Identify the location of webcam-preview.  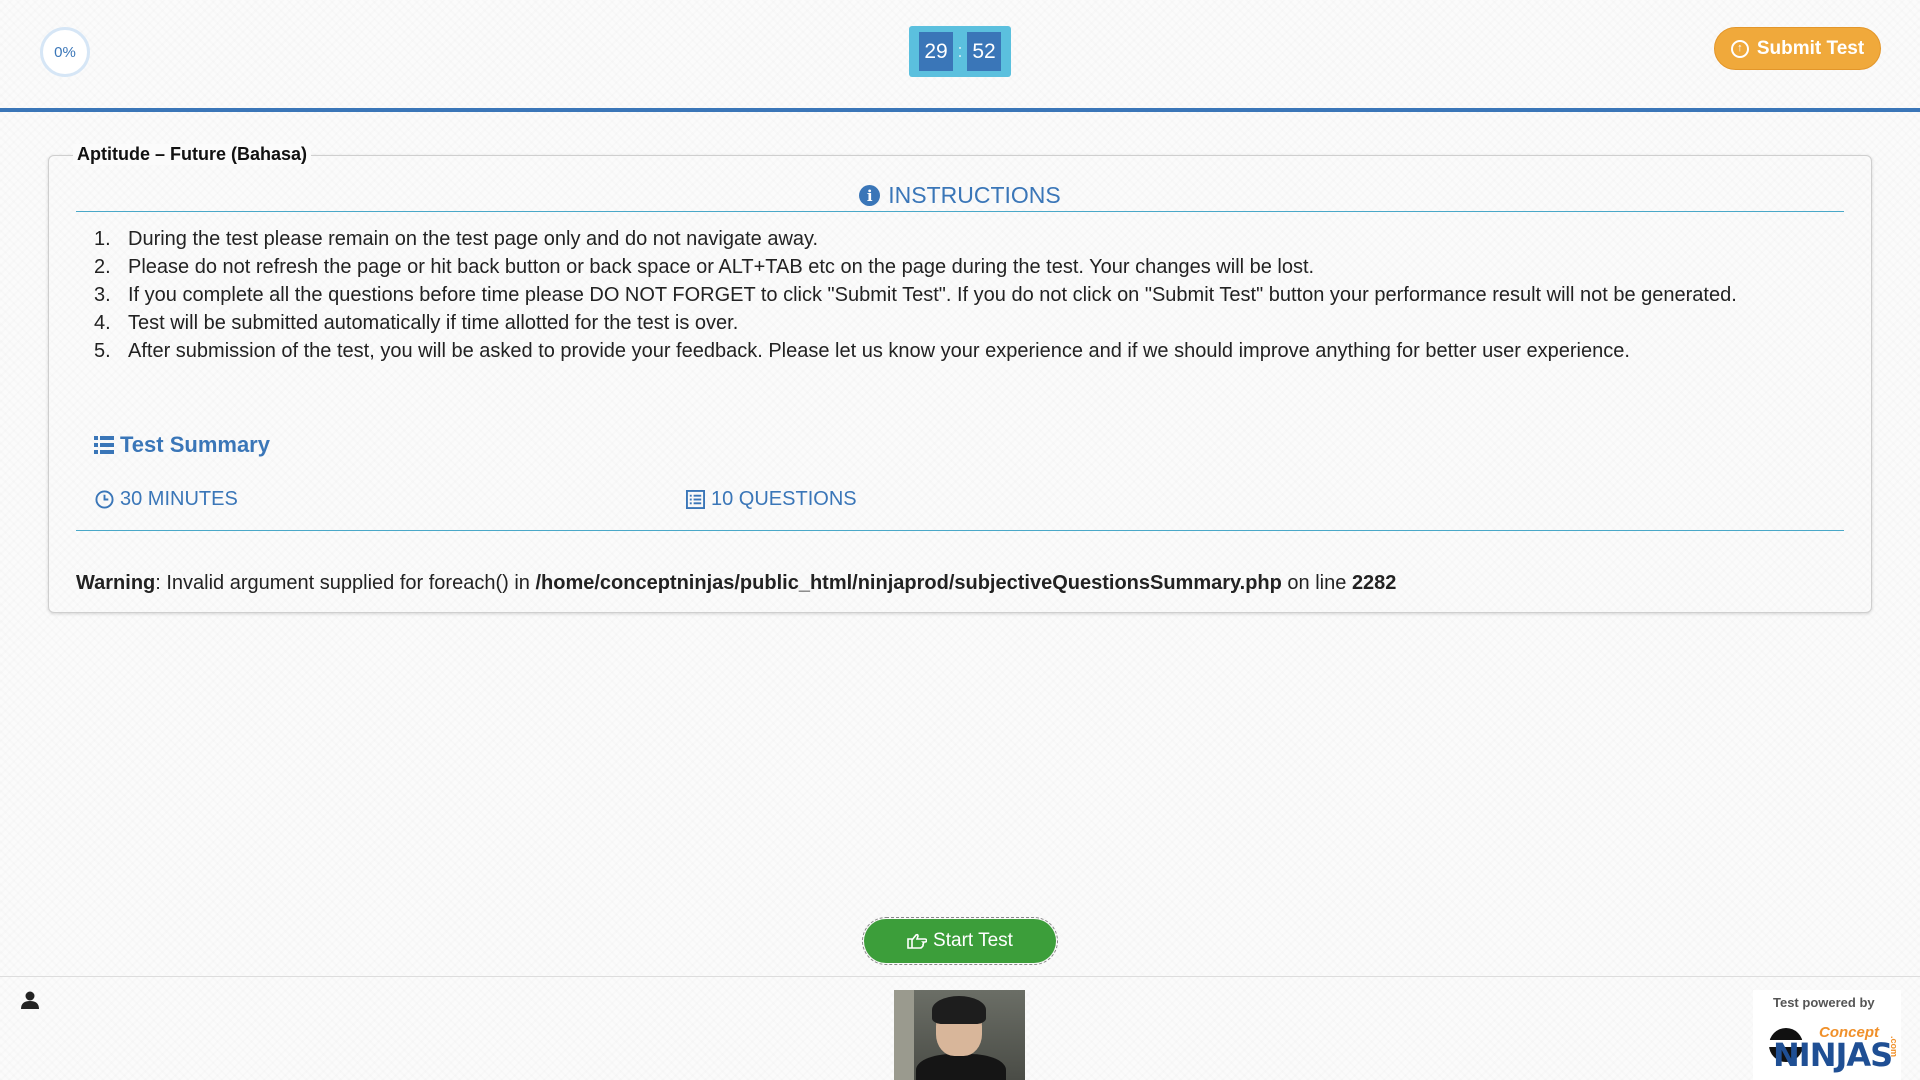
(959, 1035).